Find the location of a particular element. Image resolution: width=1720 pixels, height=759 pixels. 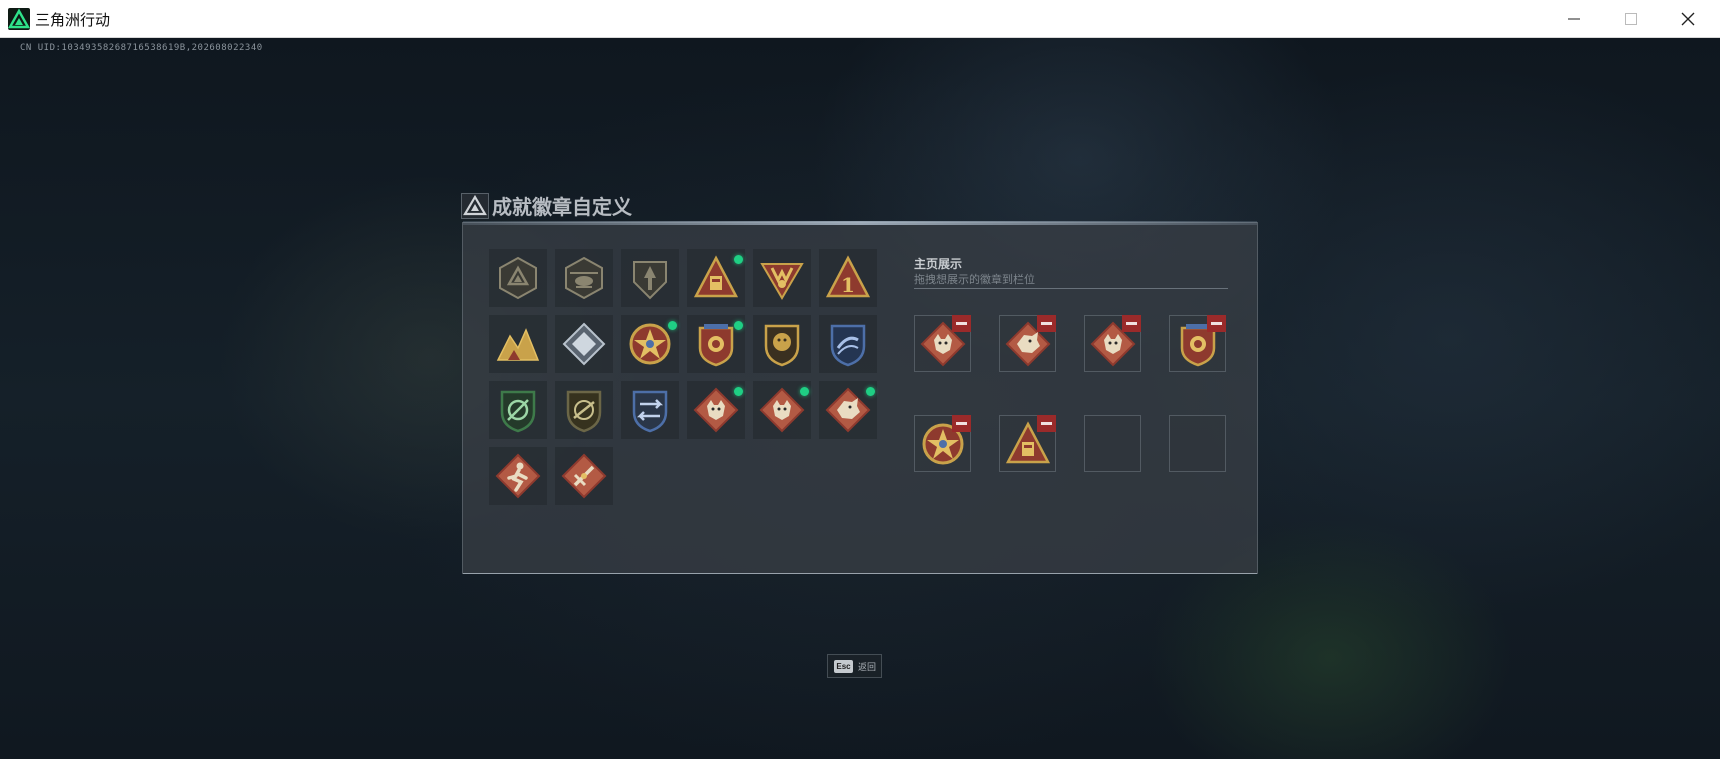

window-title: 三角洲行动 is located at coordinates (73, 20).